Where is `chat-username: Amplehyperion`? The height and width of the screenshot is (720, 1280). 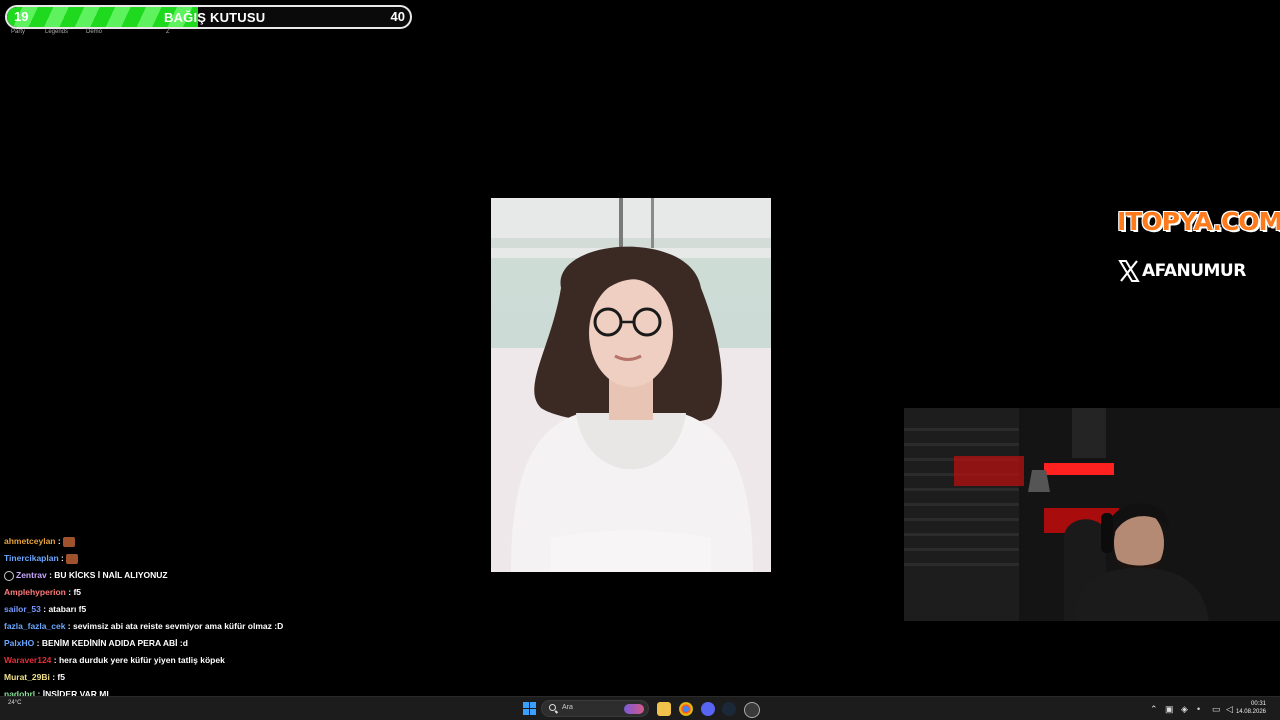
chat-username: Amplehyperion is located at coordinates (35, 592).